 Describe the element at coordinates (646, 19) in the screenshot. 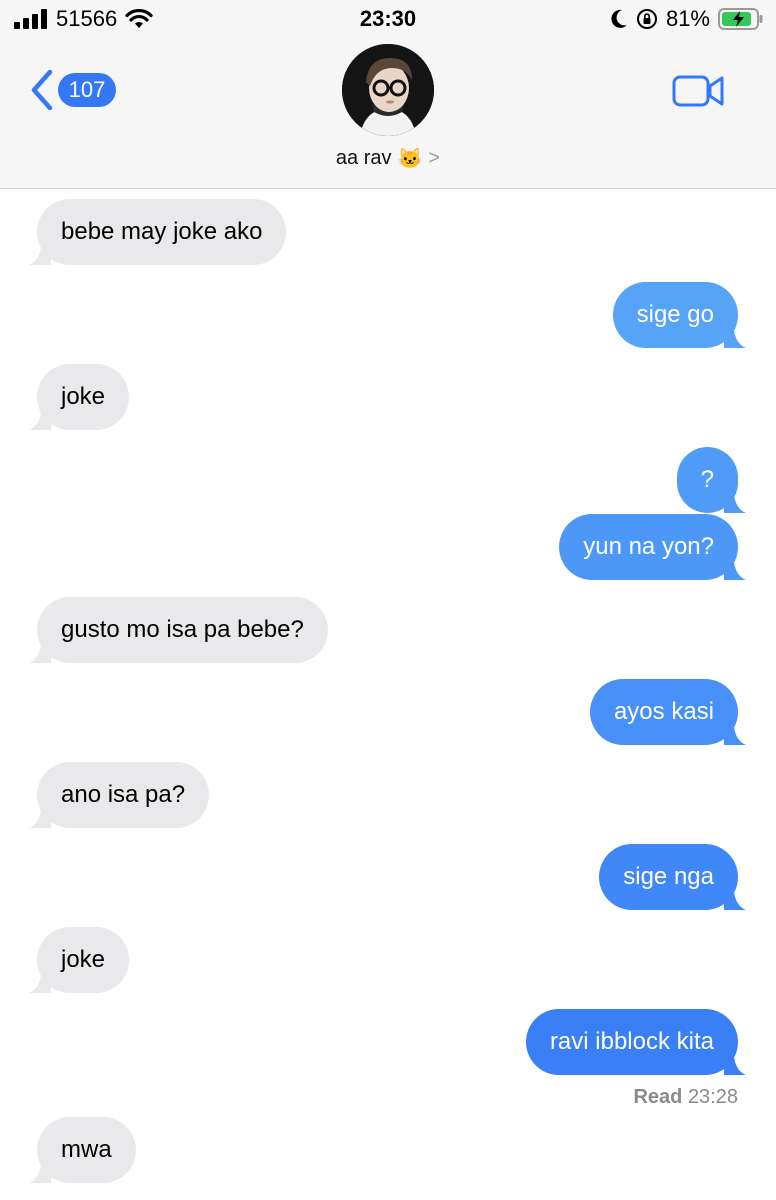

I see `orientation-lock-icon` at that location.